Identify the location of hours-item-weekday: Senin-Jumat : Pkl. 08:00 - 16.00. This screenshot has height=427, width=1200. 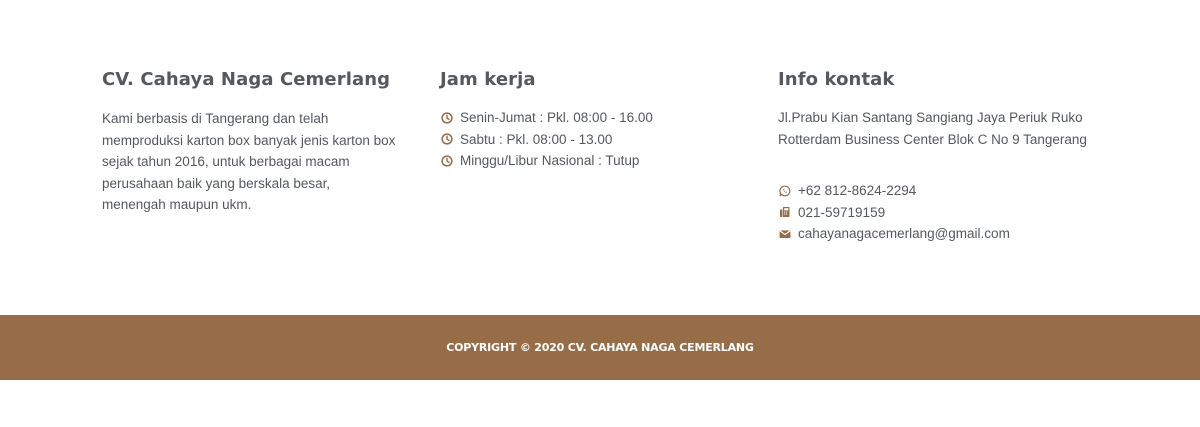
(590, 118).